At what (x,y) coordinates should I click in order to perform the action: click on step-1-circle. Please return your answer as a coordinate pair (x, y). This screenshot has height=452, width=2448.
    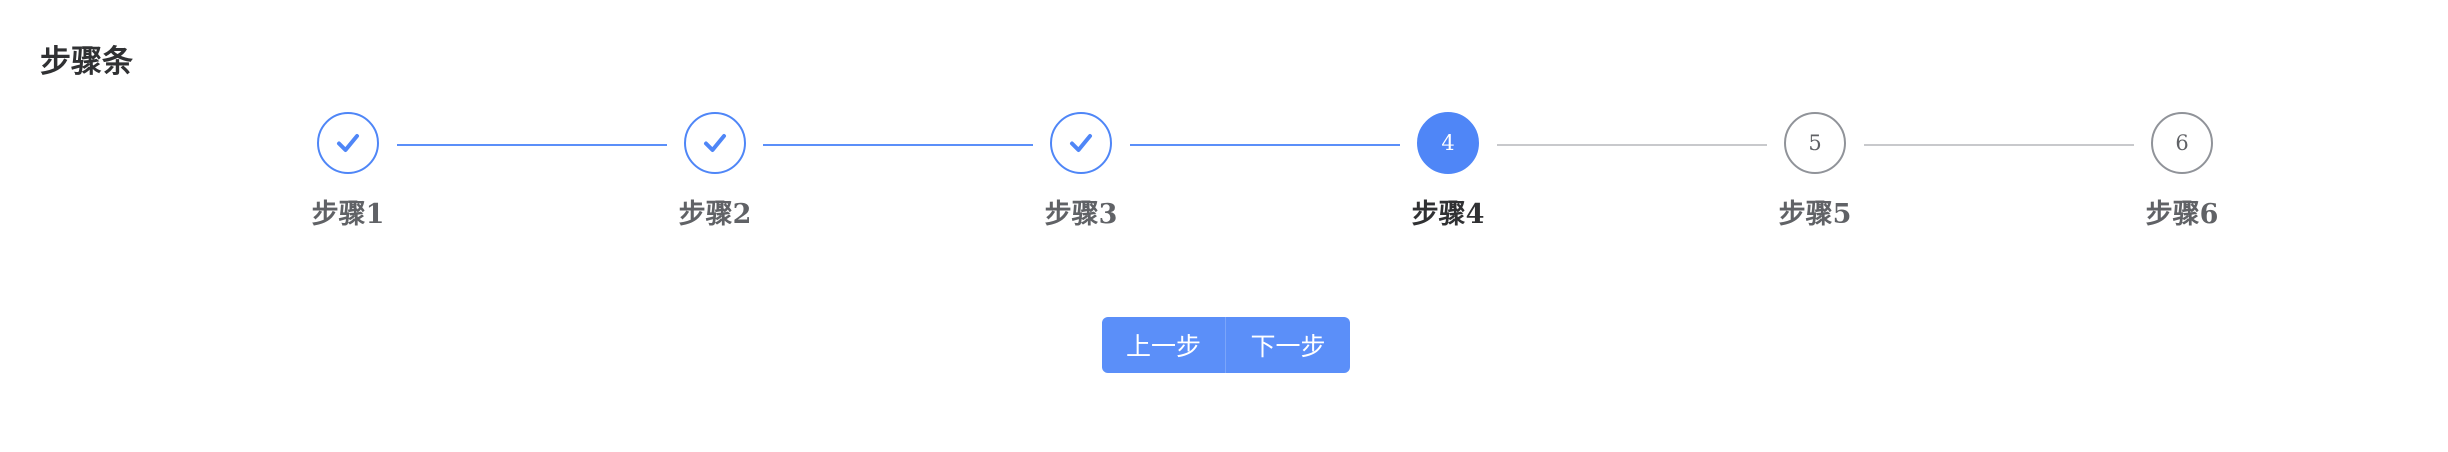
    Looking at the image, I should click on (348, 143).